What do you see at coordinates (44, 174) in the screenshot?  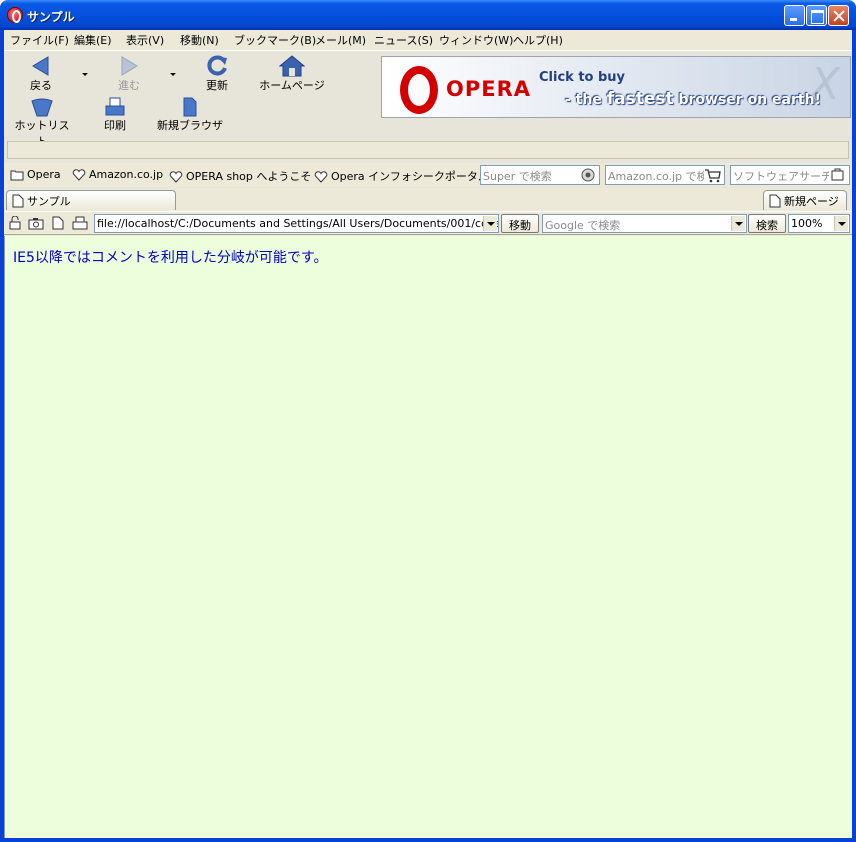 I see `bookmark-label: Opera` at bounding box center [44, 174].